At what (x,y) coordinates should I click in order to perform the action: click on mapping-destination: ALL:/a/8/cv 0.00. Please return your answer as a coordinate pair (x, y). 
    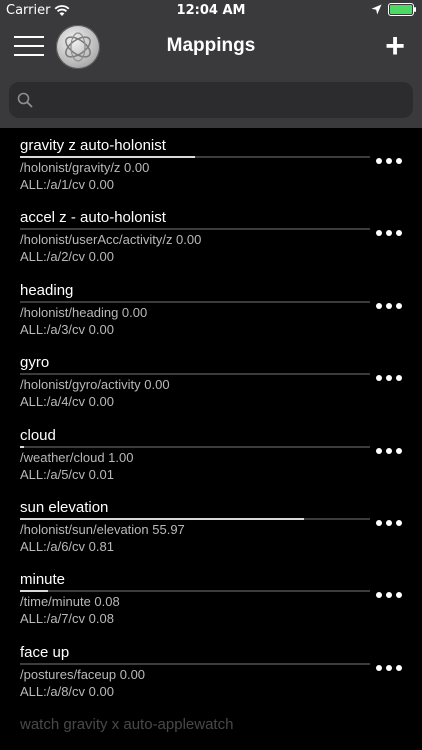
    Looking at the image, I should click on (67, 691).